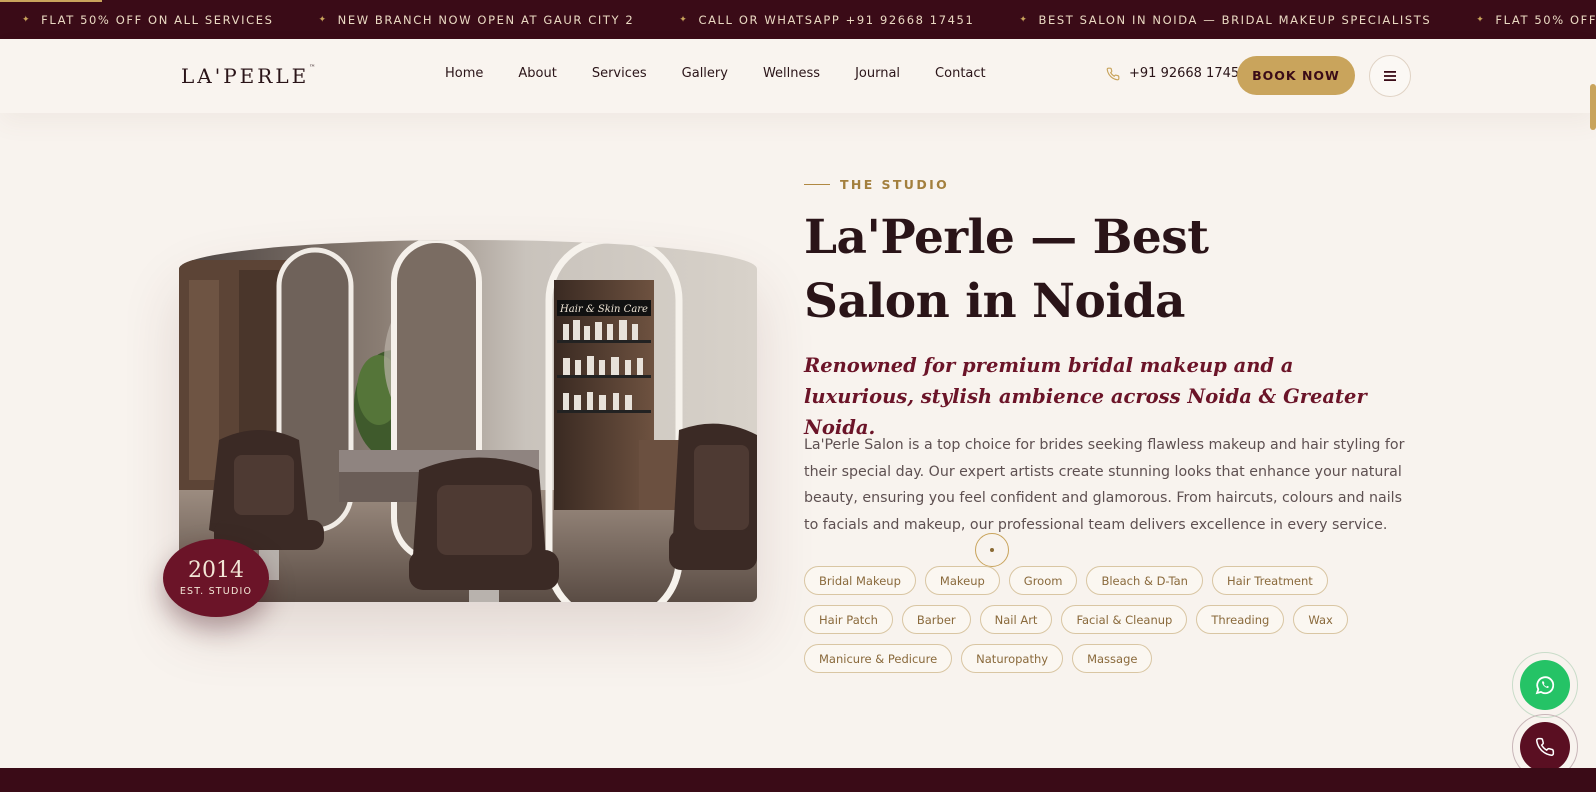 Image resolution: width=1596 pixels, height=792 pixels. Describe the element at coordinates (248, 76) in the screenshot. I see `site-logo: LA'PERLE™` at that location.